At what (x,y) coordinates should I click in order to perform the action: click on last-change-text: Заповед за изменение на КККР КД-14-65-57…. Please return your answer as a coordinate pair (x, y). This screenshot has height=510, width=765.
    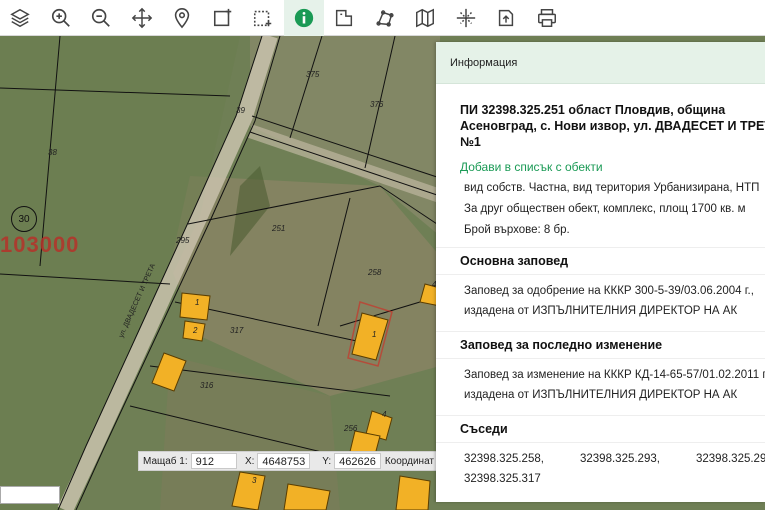
    Looking at the image, I should click on (614, 385).